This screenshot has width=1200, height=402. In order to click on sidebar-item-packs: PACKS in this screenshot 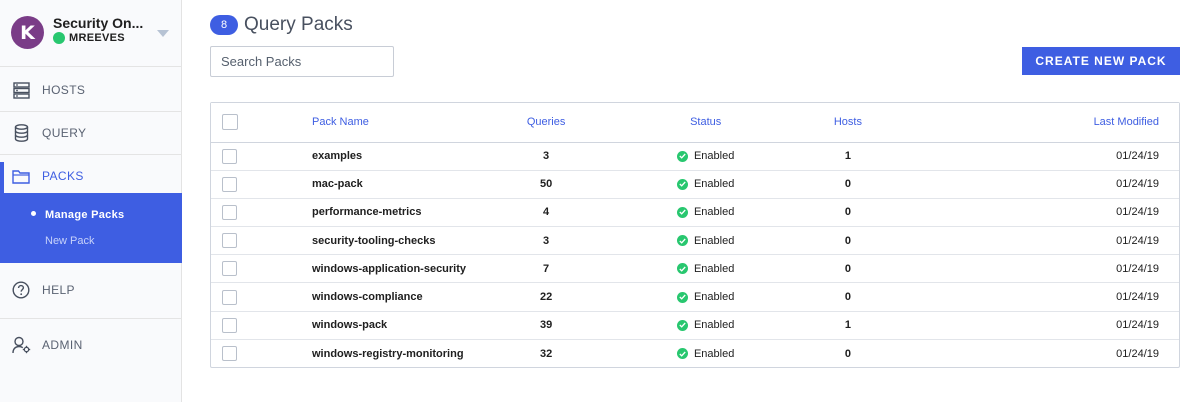, I will do `click(91, 176)`.